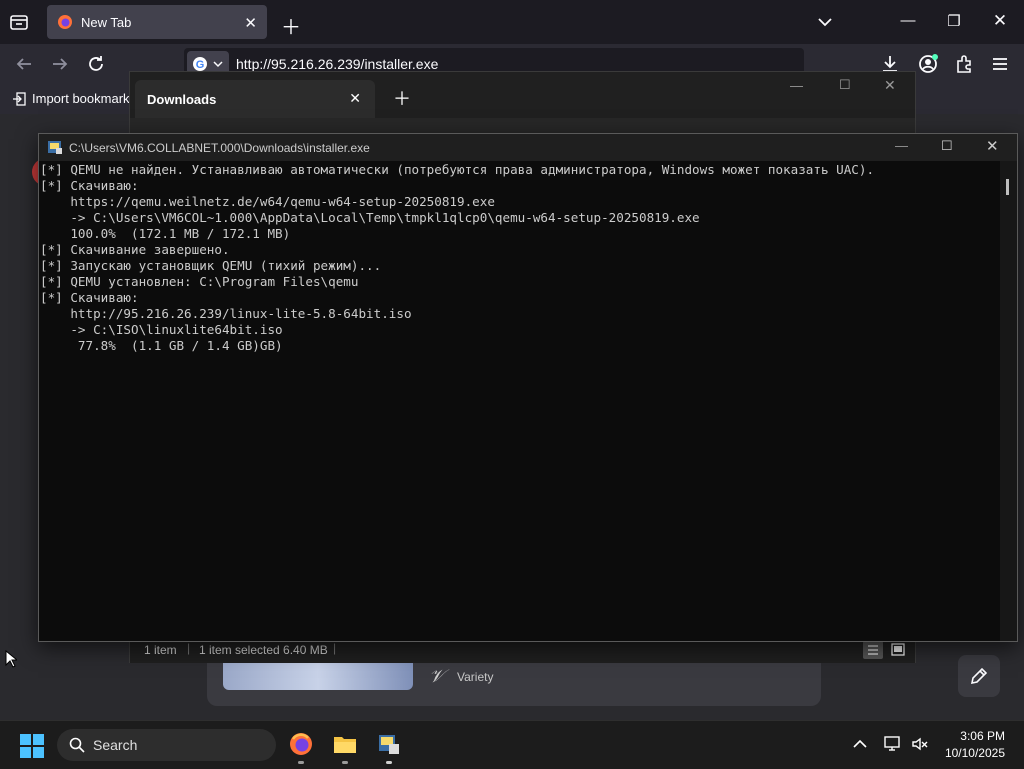 Image resolution: width=1024 pixels, height=769 pixels. Describe the element at coordinates (161, 329) in the screenshot. I see `console-line: -> C:\ISO\linuxlite64bit.iso` at that location.